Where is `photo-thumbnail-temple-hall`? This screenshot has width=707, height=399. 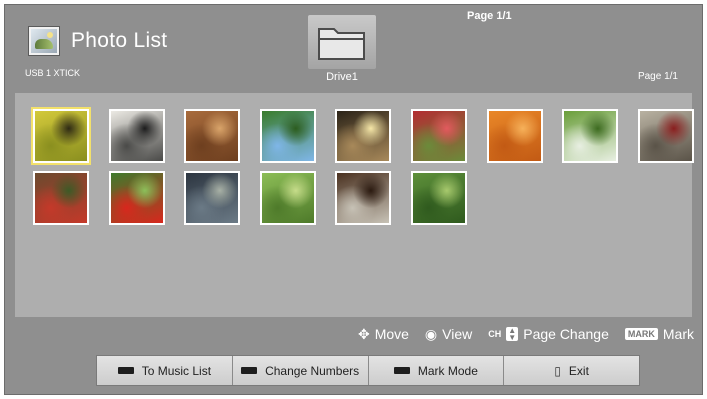
photo-thumbnail-temple-hall is located at coordinates (363, 198).